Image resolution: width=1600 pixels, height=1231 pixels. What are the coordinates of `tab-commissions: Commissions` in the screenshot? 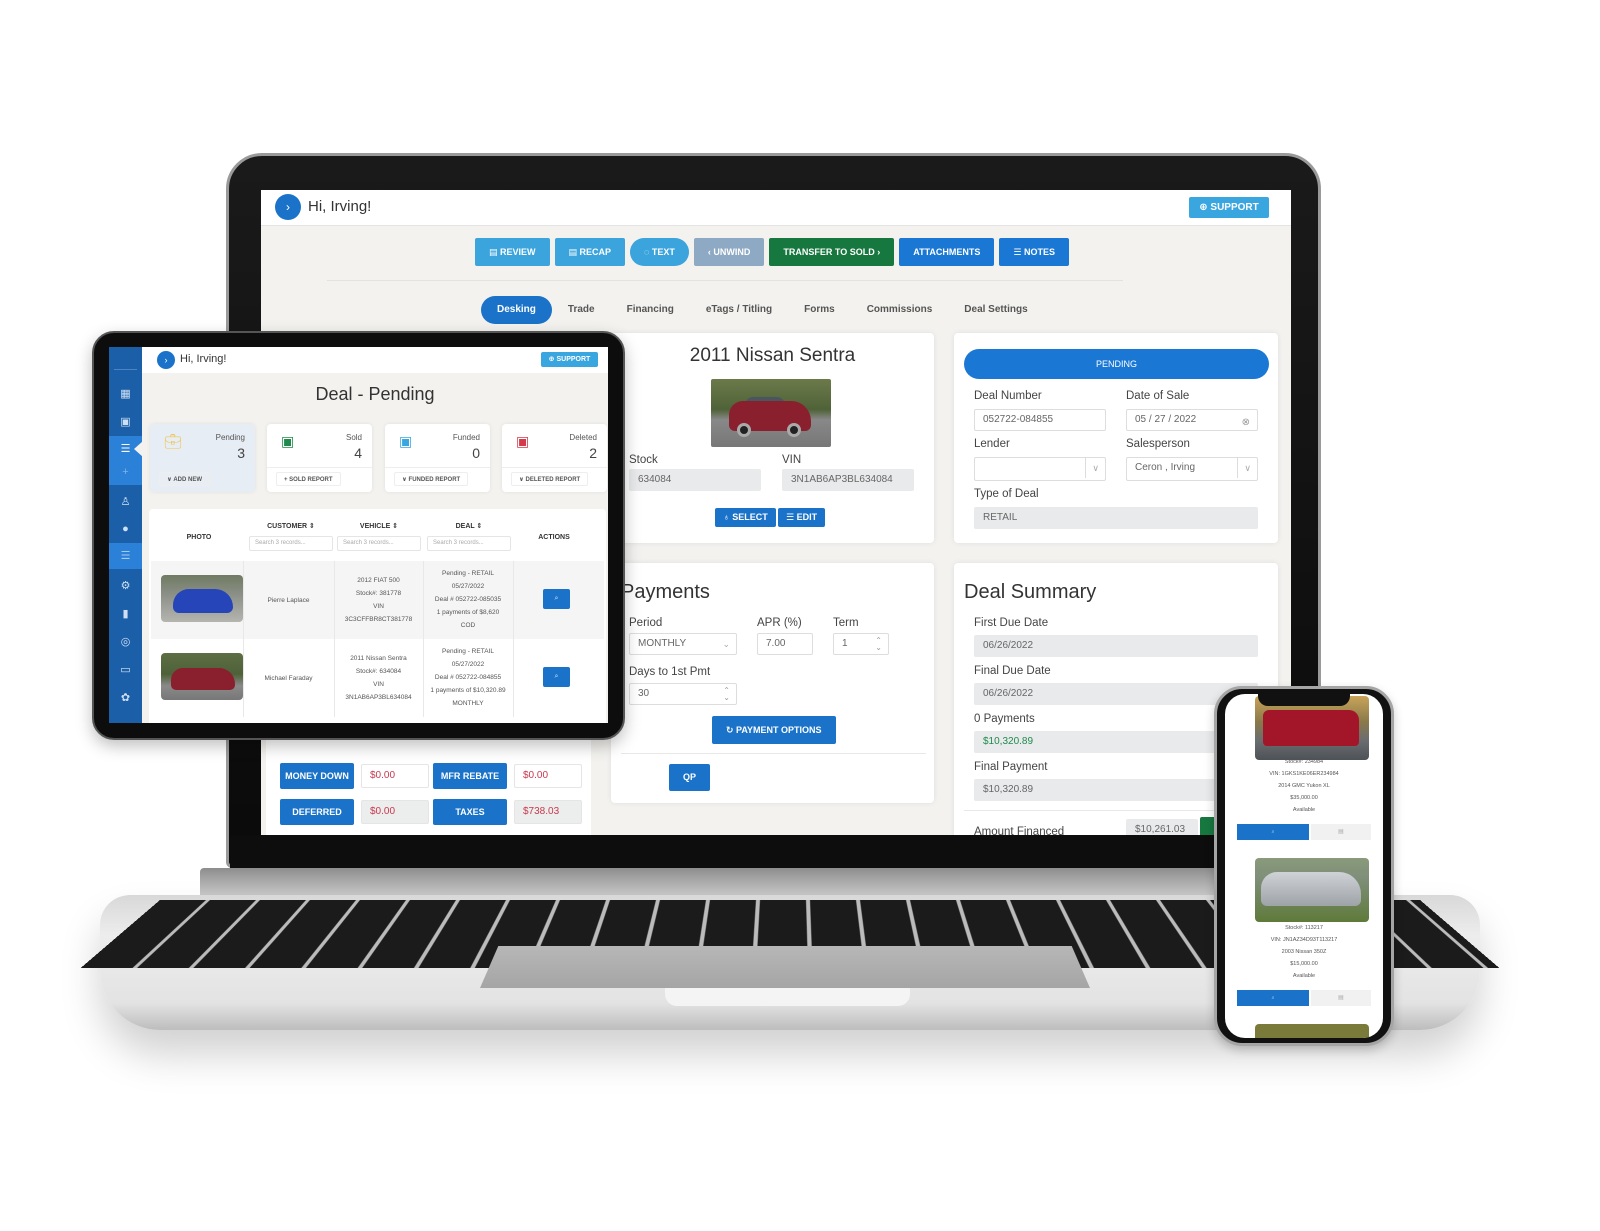 It's located at (900, 310).